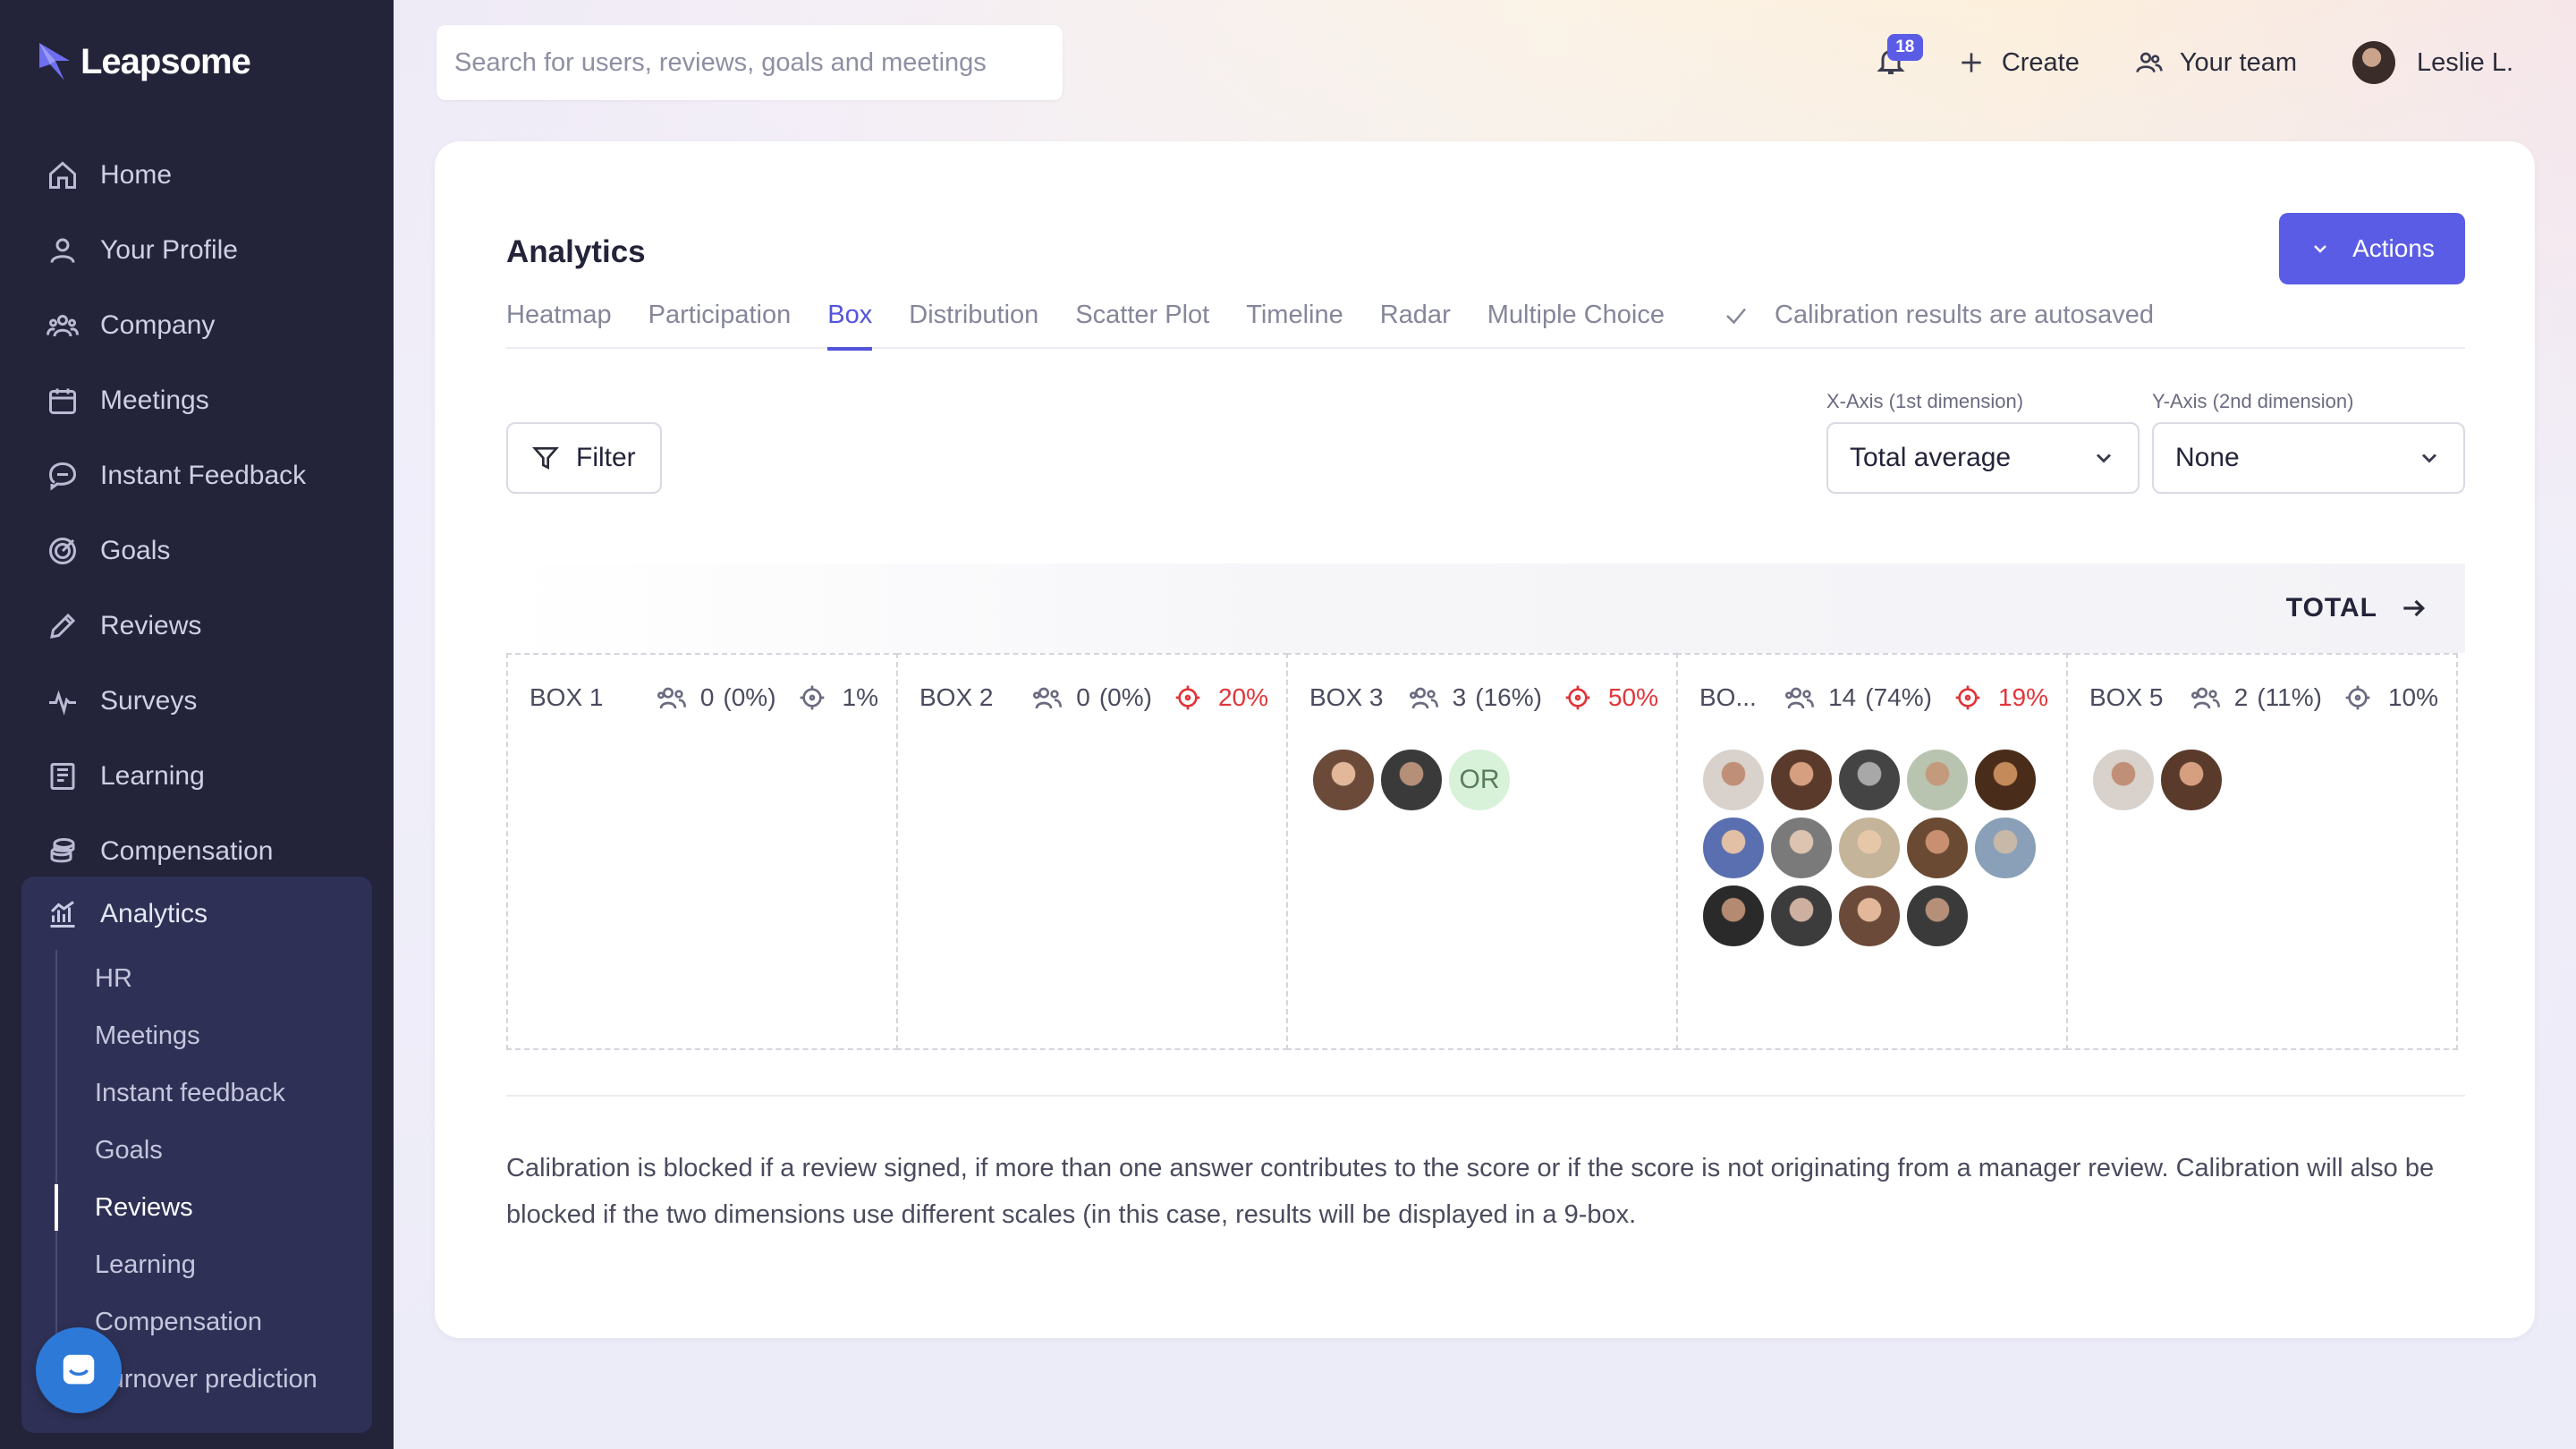  I want to click on sidebar-item-meetings: Meetings, so click(197, 400).